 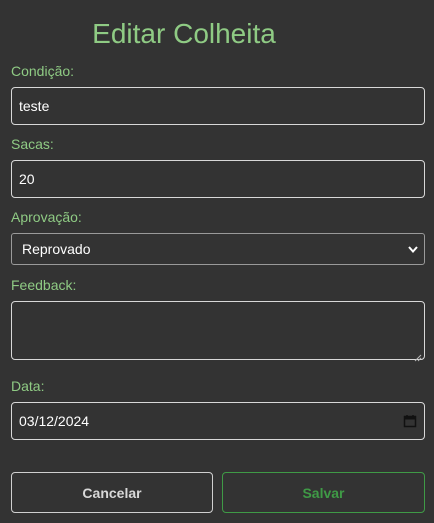 I want to click on sacas-input: 20, so click(x=218, y=179).